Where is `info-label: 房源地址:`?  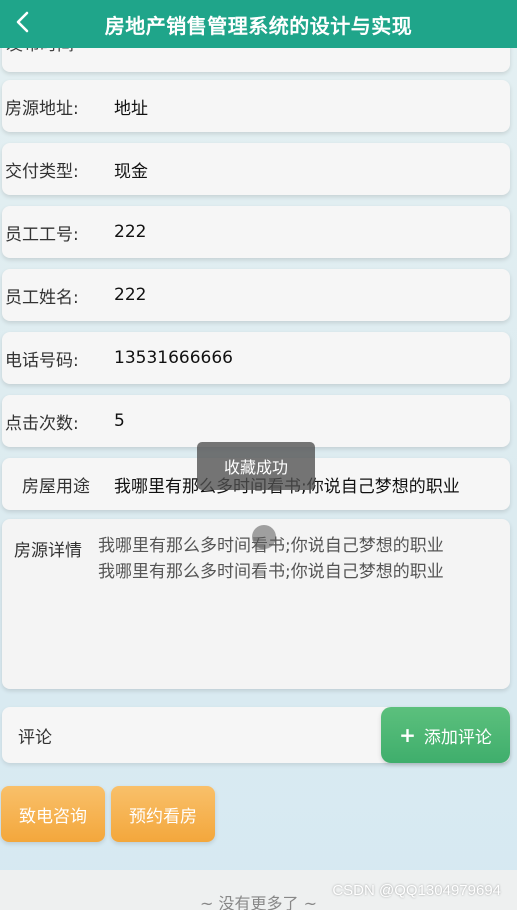 info-label: 房源地址: is located at coordinates (42, 108).